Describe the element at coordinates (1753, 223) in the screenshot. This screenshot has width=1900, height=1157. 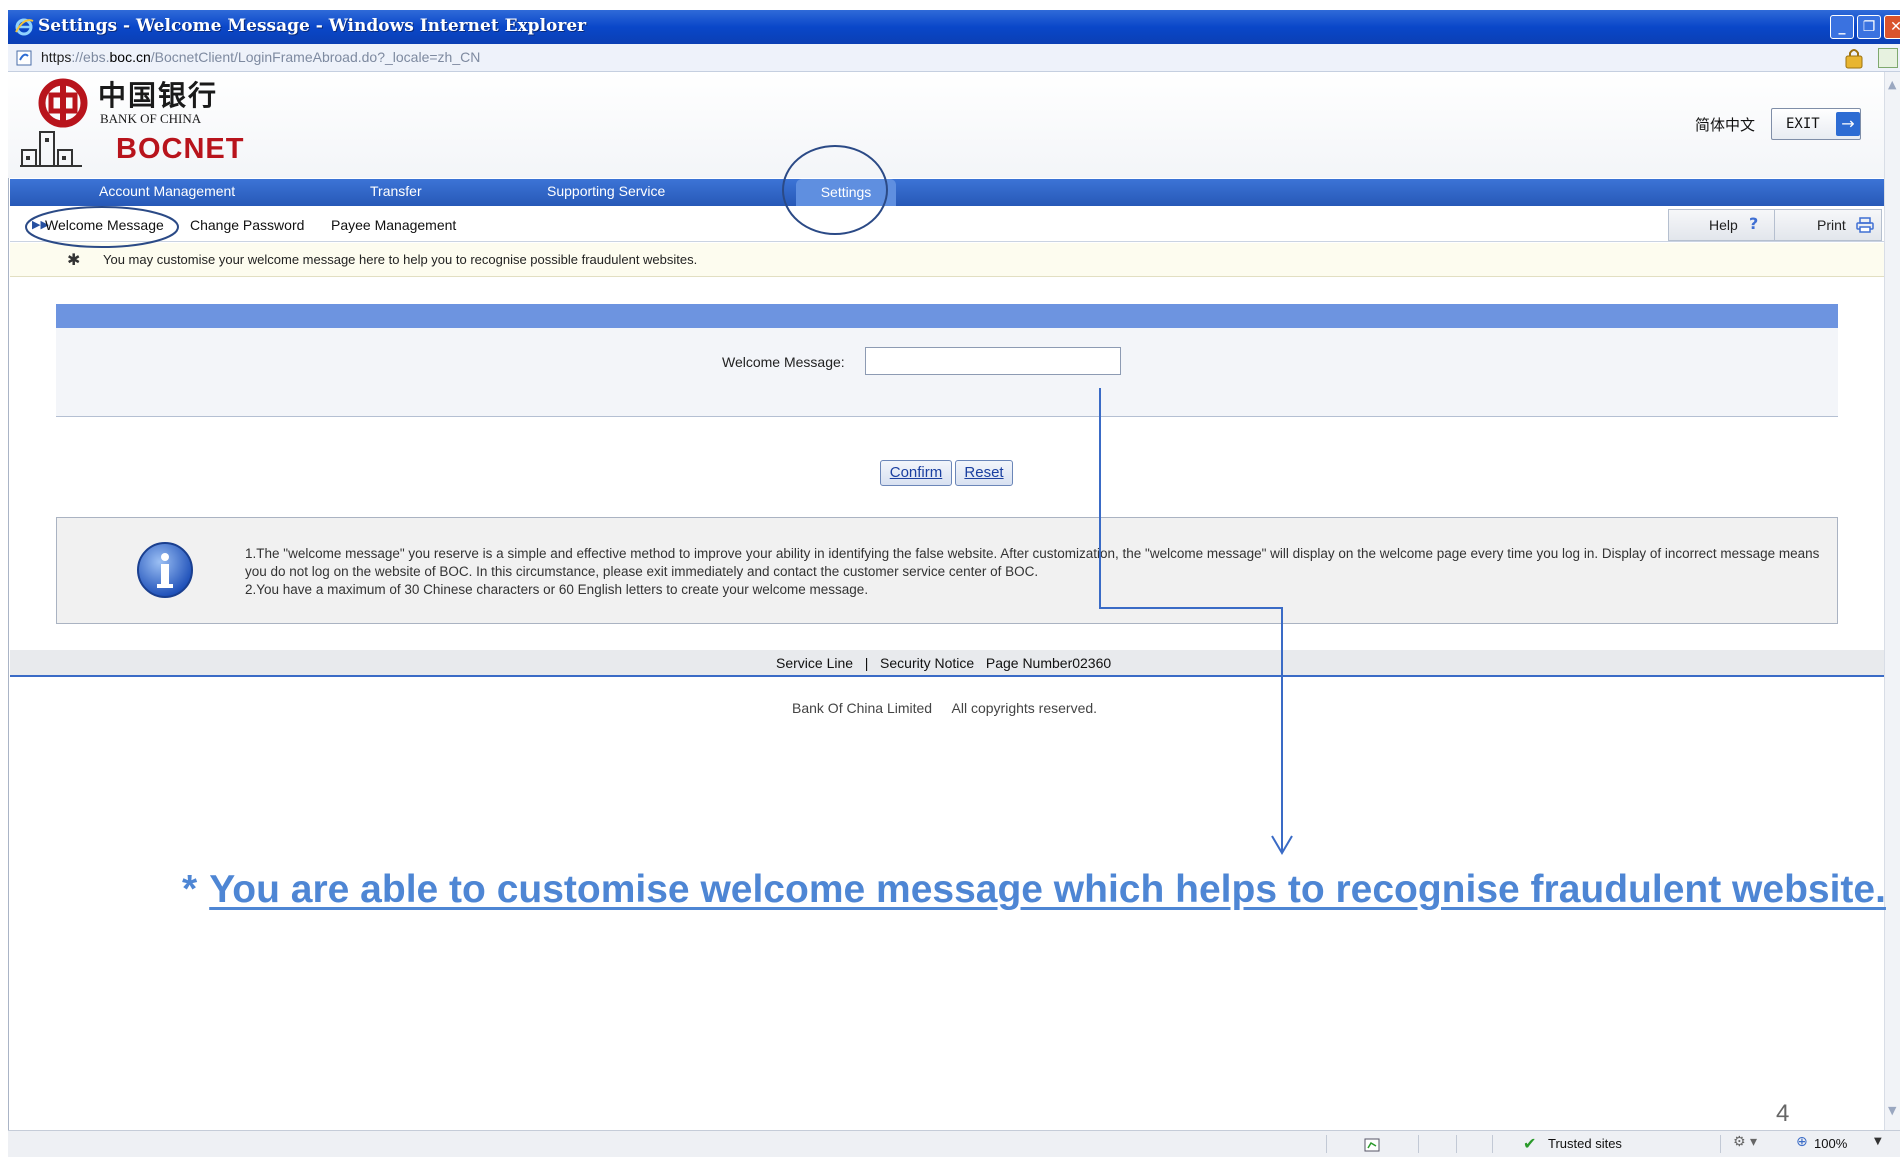
I see `help-icon: ?` at that location.